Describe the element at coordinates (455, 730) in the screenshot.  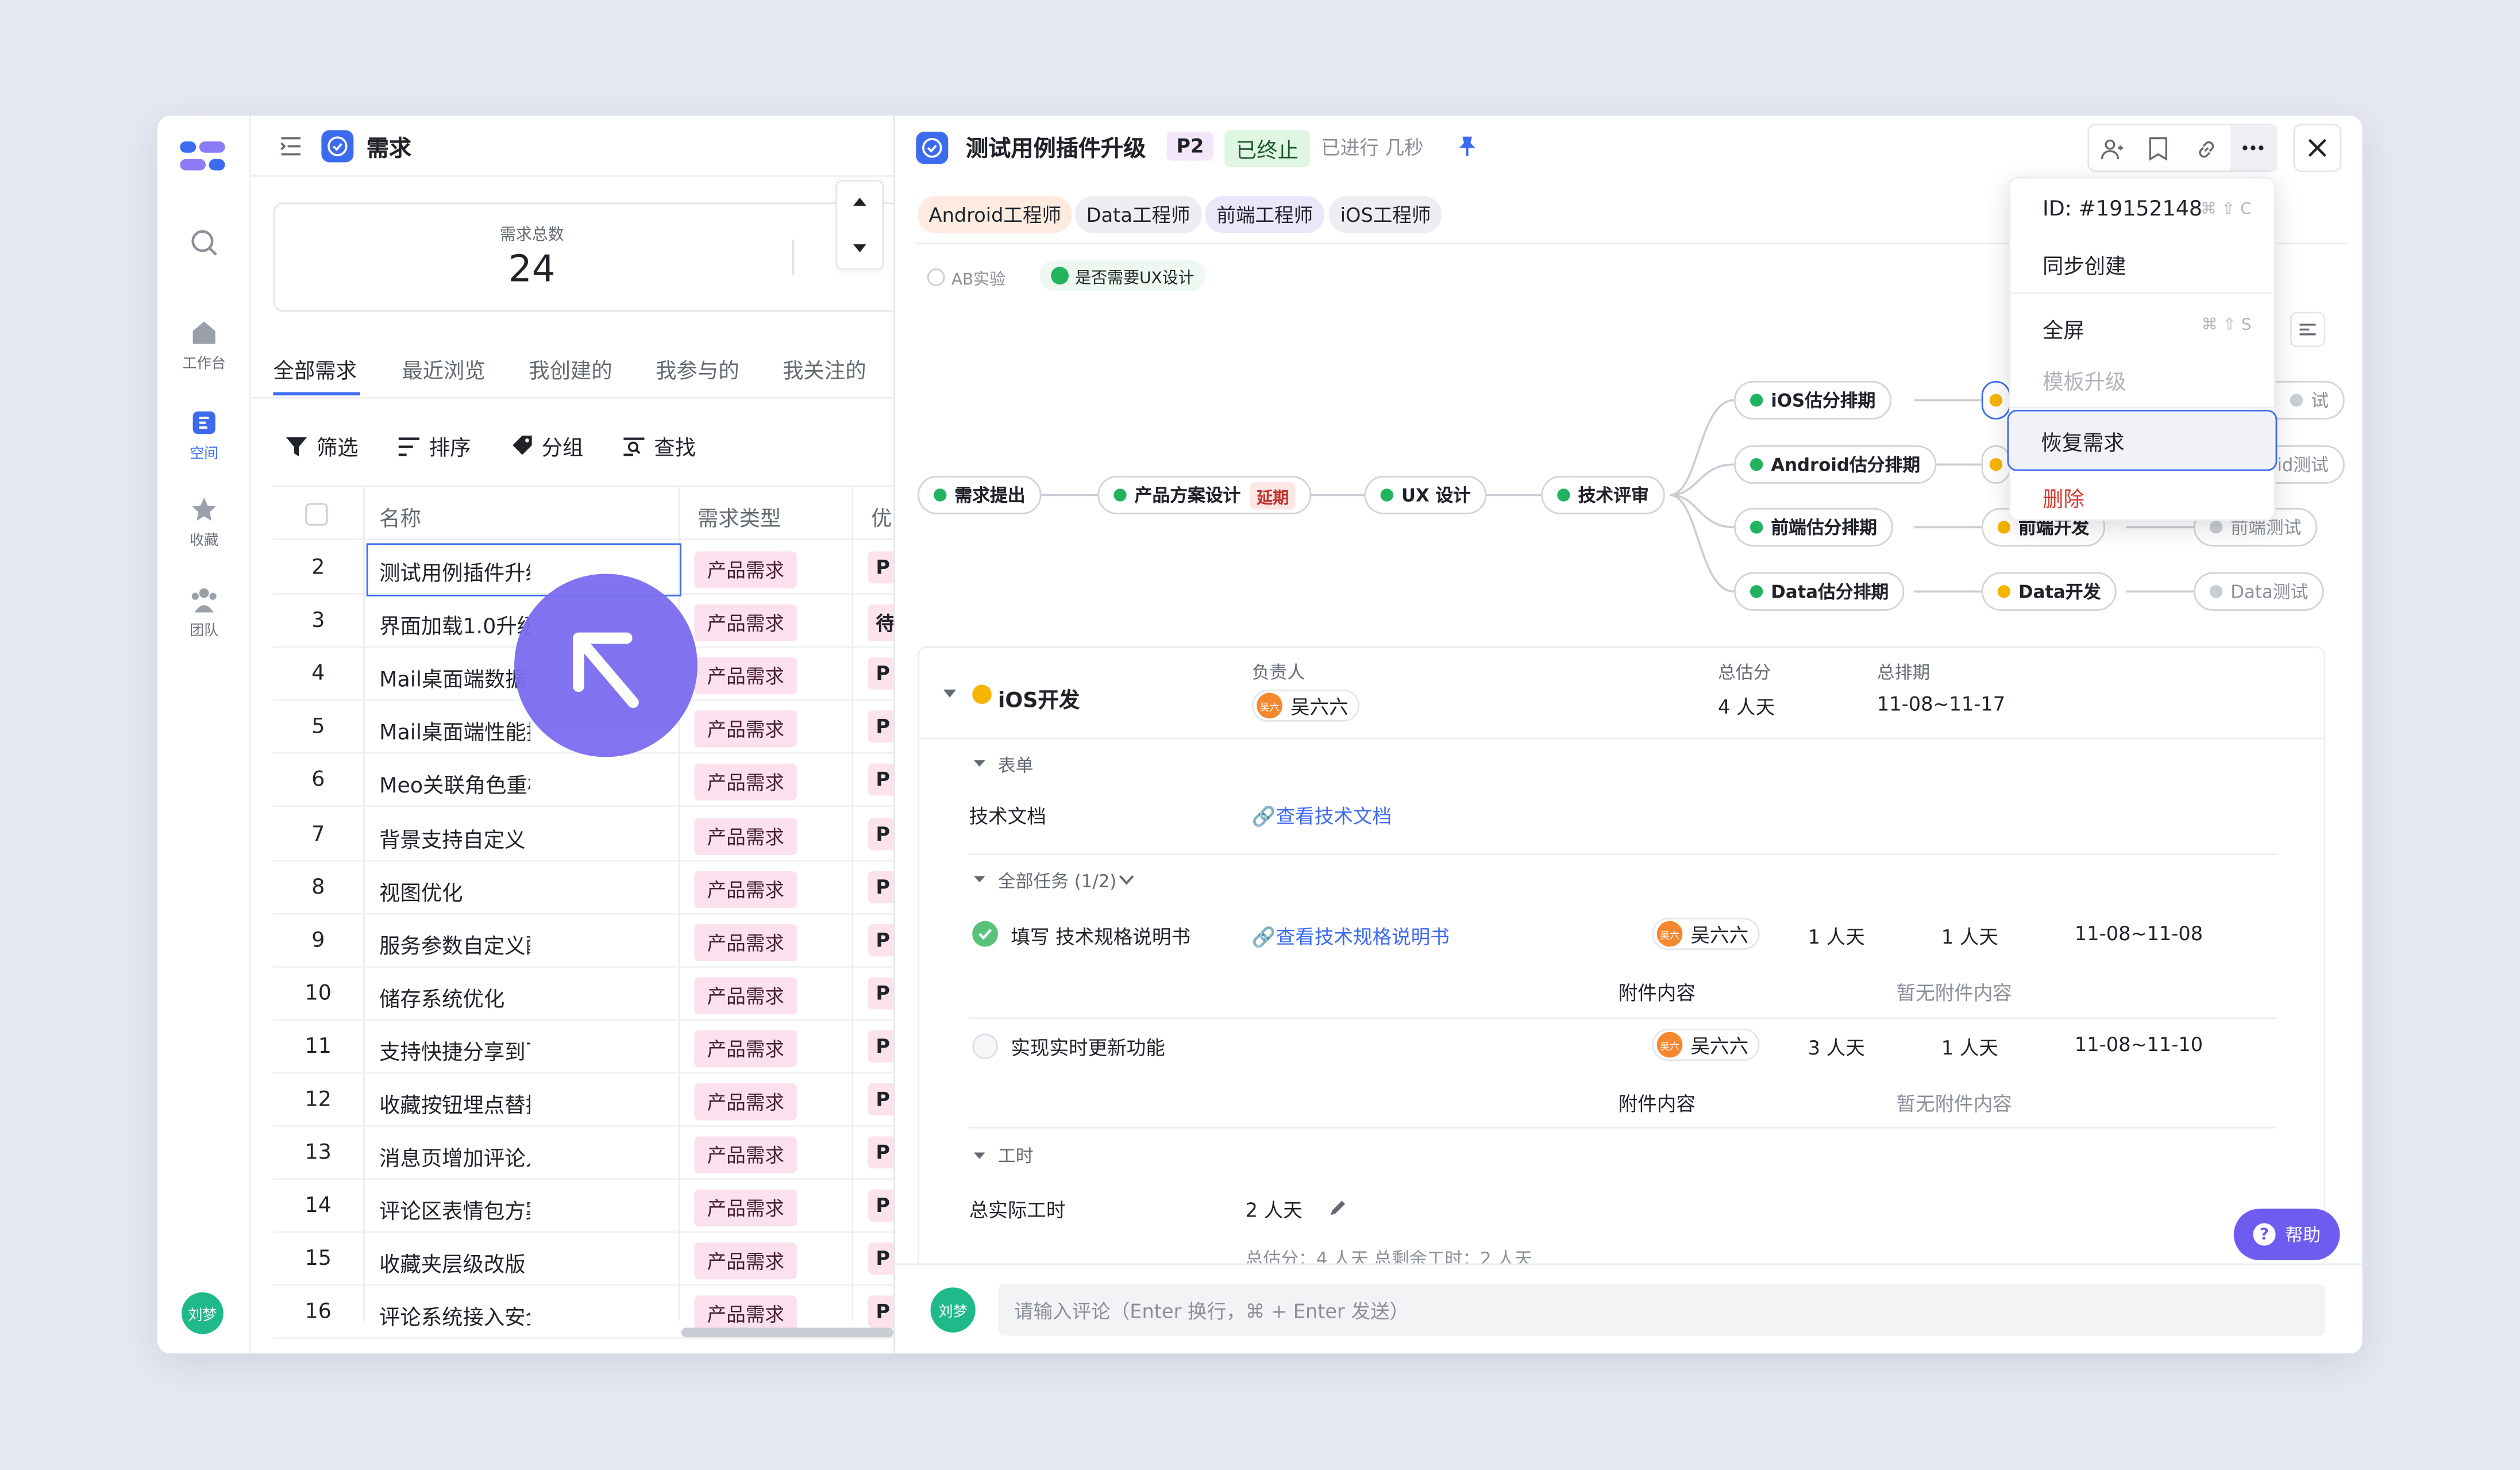
I see `requirement-name: Mail桌面端性能提` at that location.